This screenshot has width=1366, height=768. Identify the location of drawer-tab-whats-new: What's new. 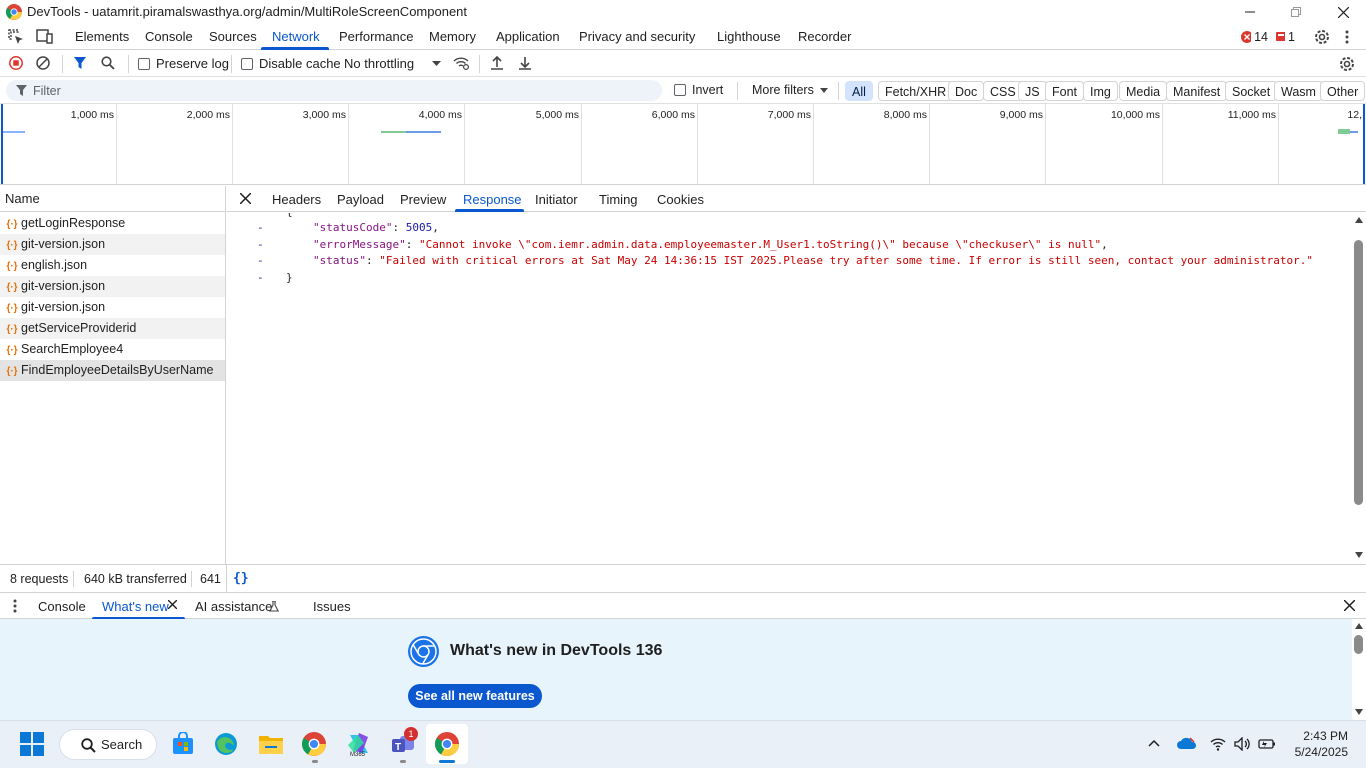
(135, 606).